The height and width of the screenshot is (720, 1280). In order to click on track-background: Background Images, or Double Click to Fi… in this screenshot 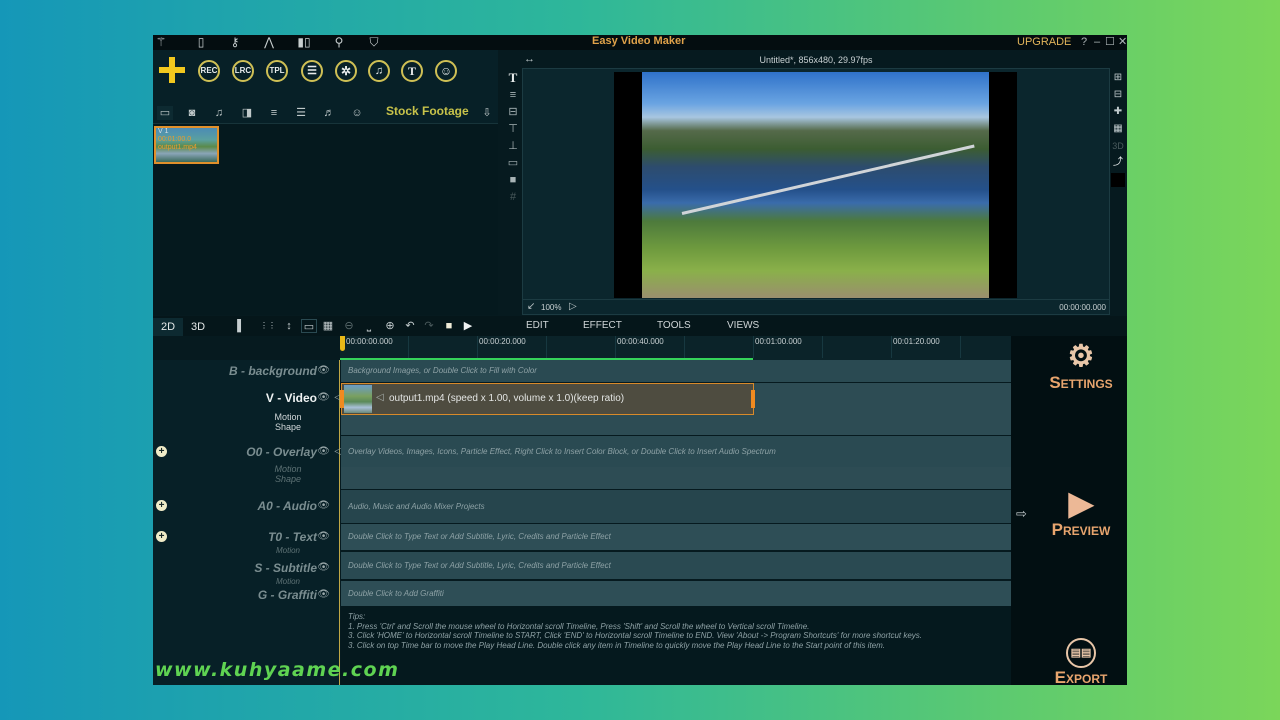, I will do `click(676, 371)`.